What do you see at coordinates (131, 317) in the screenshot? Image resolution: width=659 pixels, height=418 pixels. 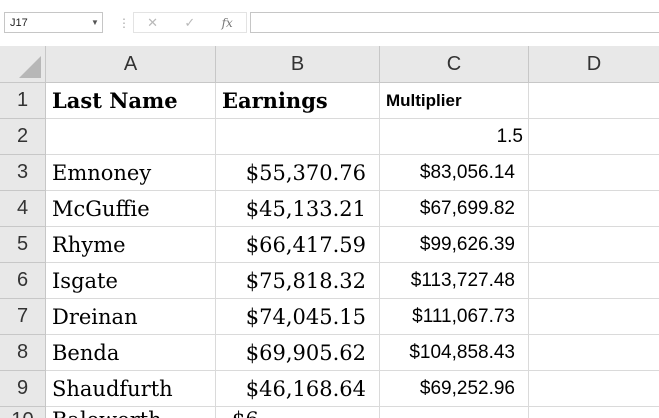 I see `cell-a7: Dreinan` at bounding box center [131, 317].